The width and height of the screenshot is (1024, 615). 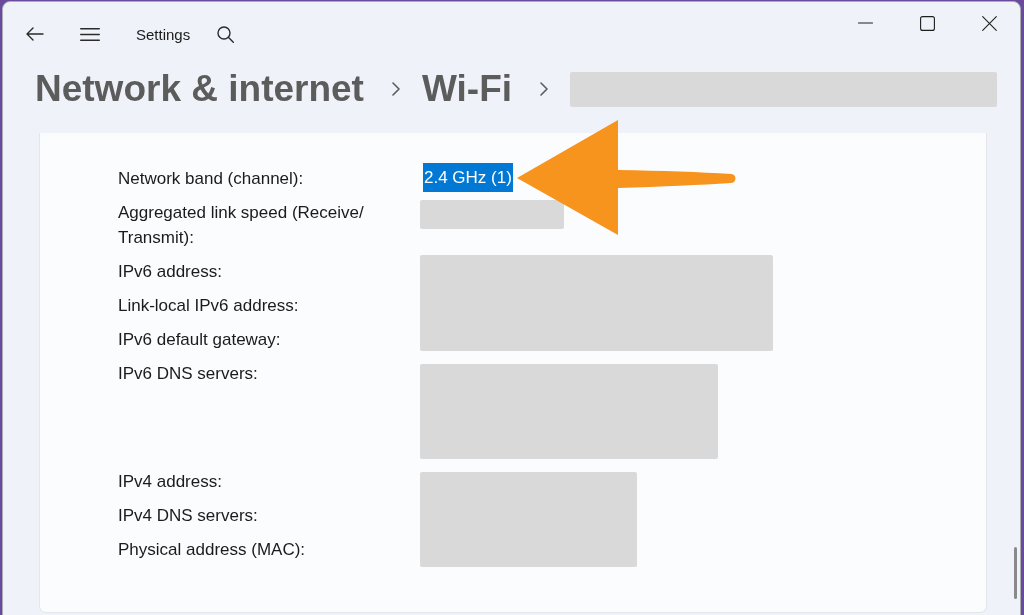 I want to click on property-label: IPv6 DNS servers:, so click(x=188, y=373).